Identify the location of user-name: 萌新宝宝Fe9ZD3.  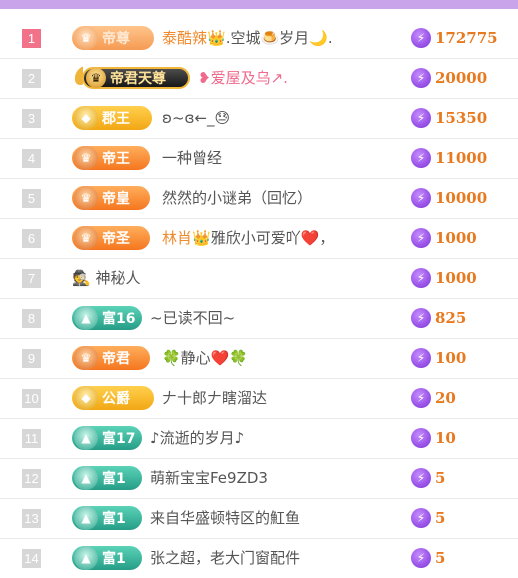
(209, 478).